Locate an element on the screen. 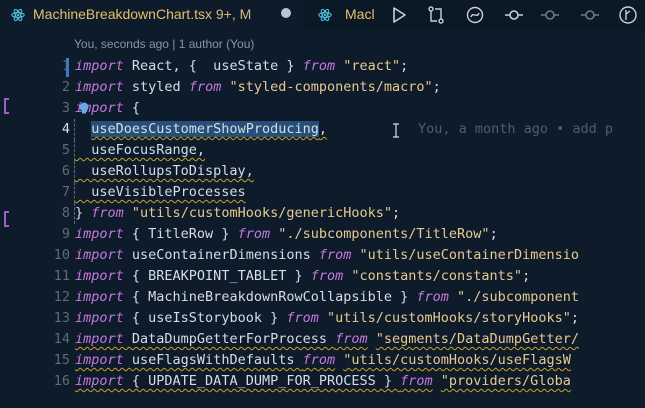  code-line-6: 6 useRollupsToDisplay, is located at coordinates (322, 171).